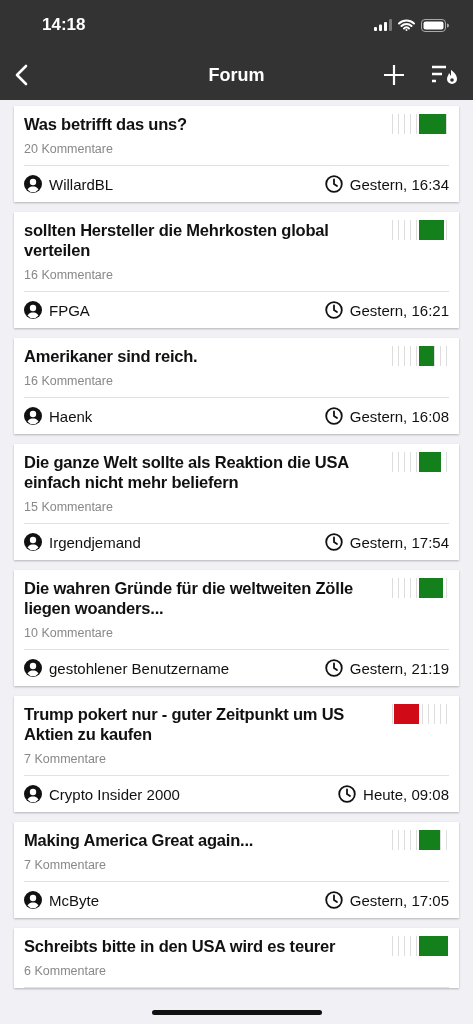  I want to click on comment-count: 20 Kommentare, so click(236, 154).